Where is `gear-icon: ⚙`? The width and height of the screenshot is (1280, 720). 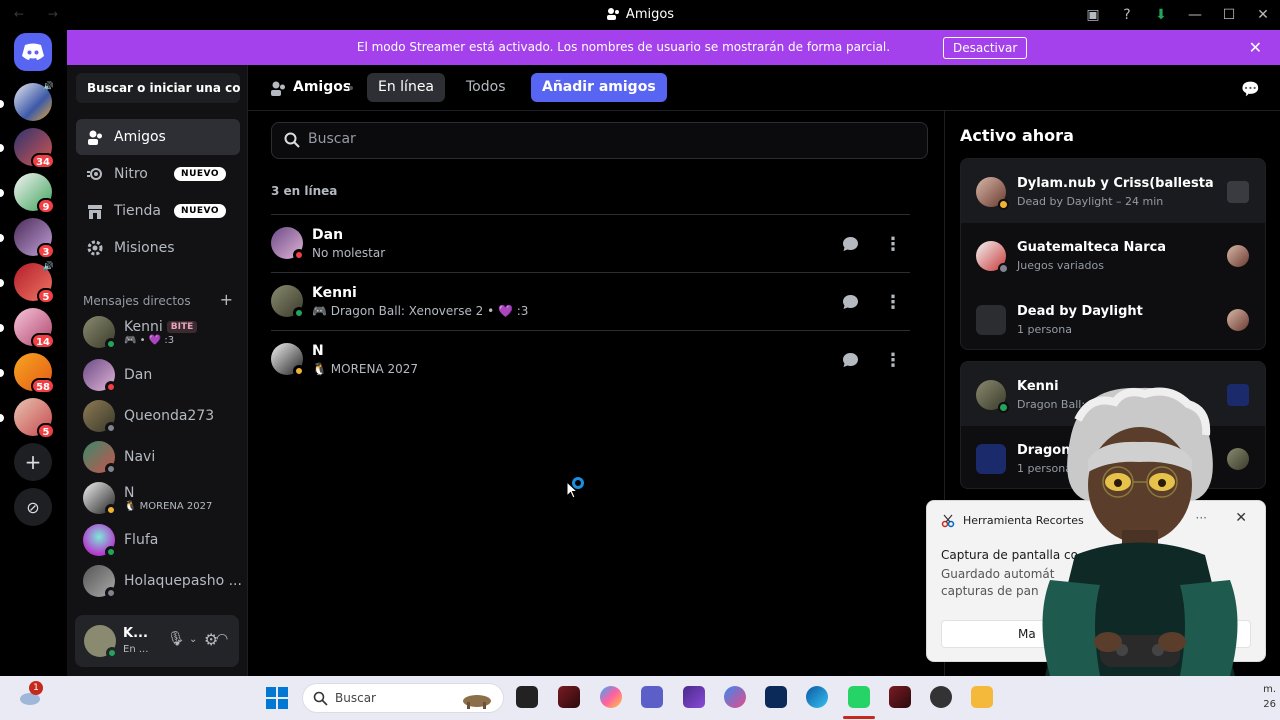 gear-icon: ⚙ is located at coordinates (211, 639).